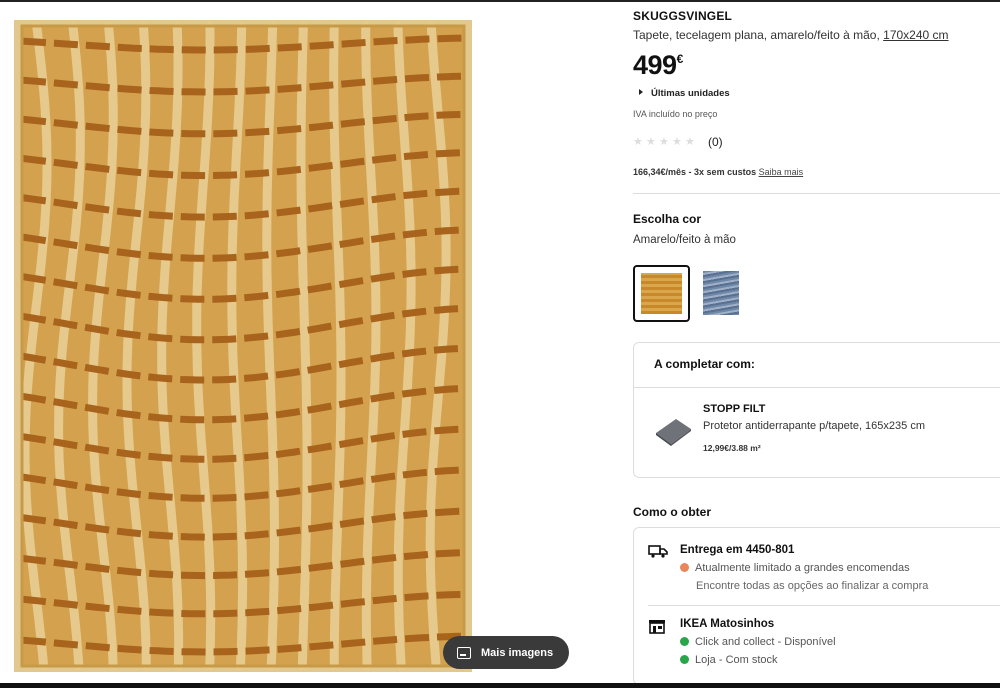 The height and width of the screenshot is (688, 1000). I want to click on more-images-button: Mais imagens, so click(506, 652).